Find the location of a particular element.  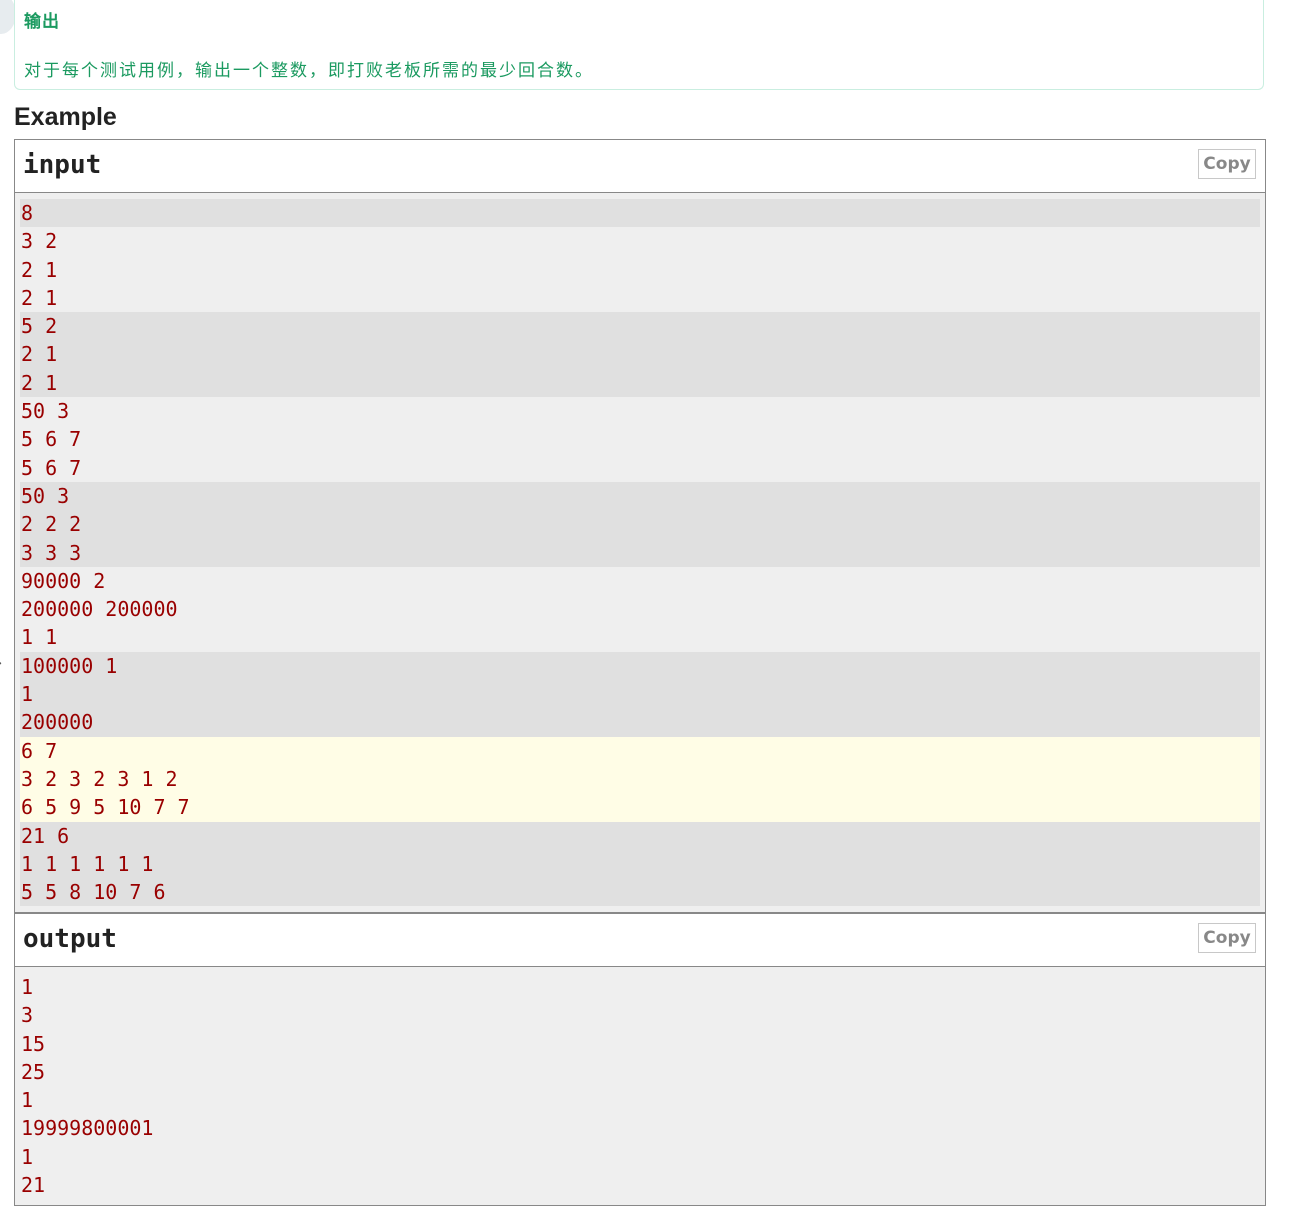

sample-input-line: 100000 1 is located at coordinates (640, 666).